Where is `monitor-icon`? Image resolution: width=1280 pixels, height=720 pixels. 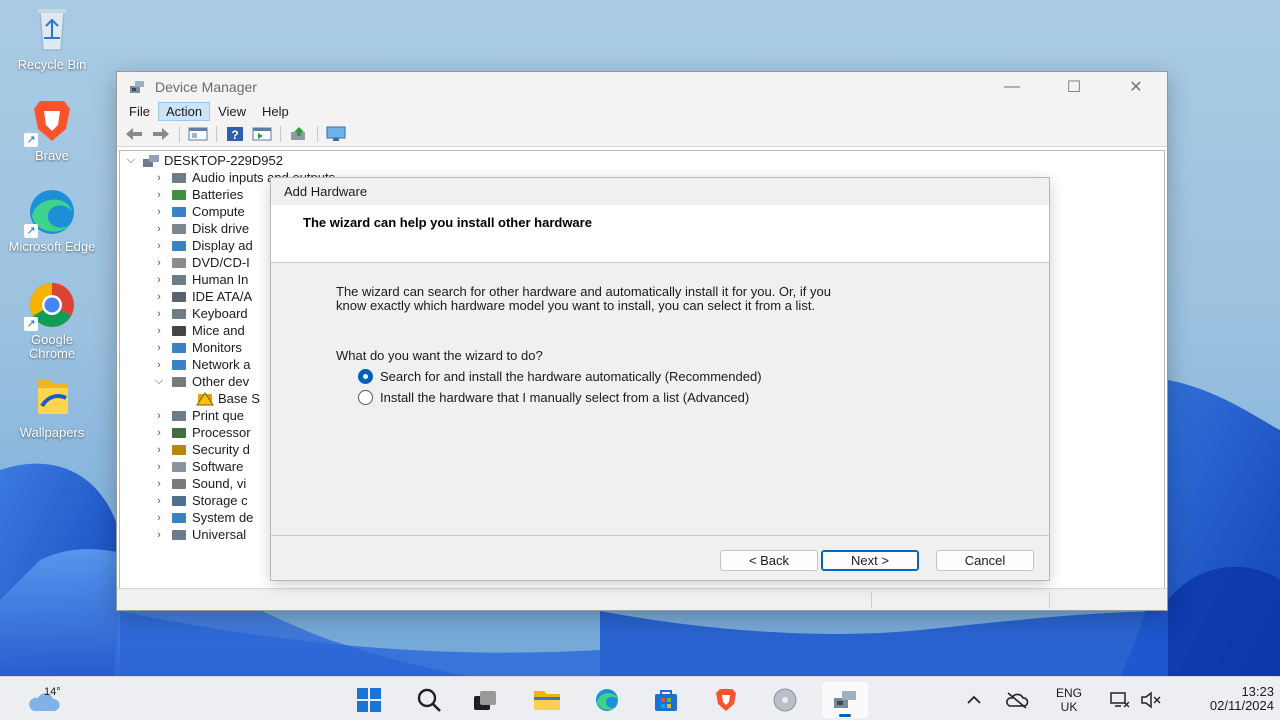 monitor-icon is located at coordinates (336, 134).